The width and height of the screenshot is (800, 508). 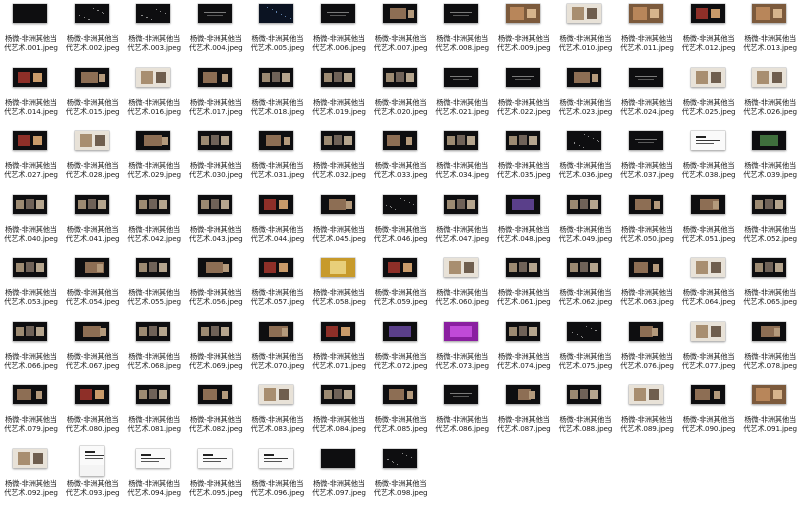 What do you see at coordinates (154, 159) in the screenshot?
I see `file-item: 杨微-非洲其他当 代艺术.029.jpeg` at bounding box center [154, 159].